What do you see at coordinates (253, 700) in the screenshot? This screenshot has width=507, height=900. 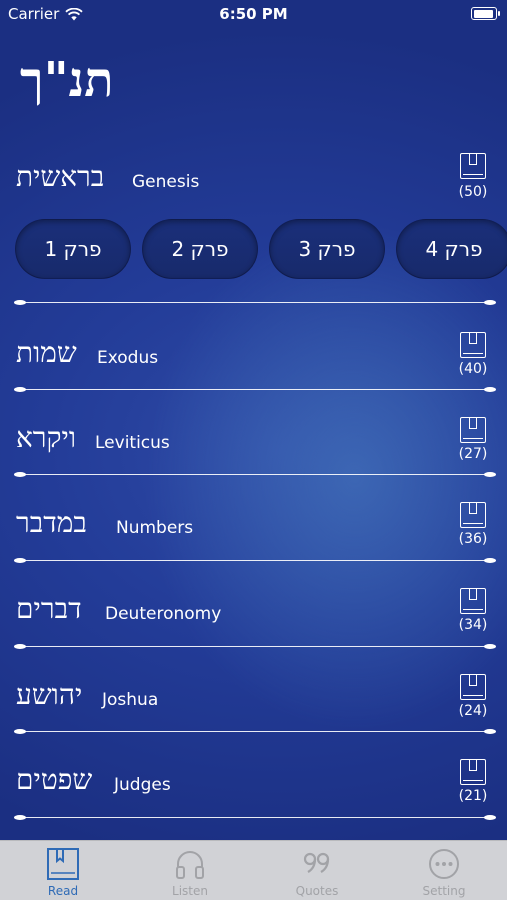 I see `book-row-joshua: יהושע Joshua (24)` at bounding box center [253, 700].